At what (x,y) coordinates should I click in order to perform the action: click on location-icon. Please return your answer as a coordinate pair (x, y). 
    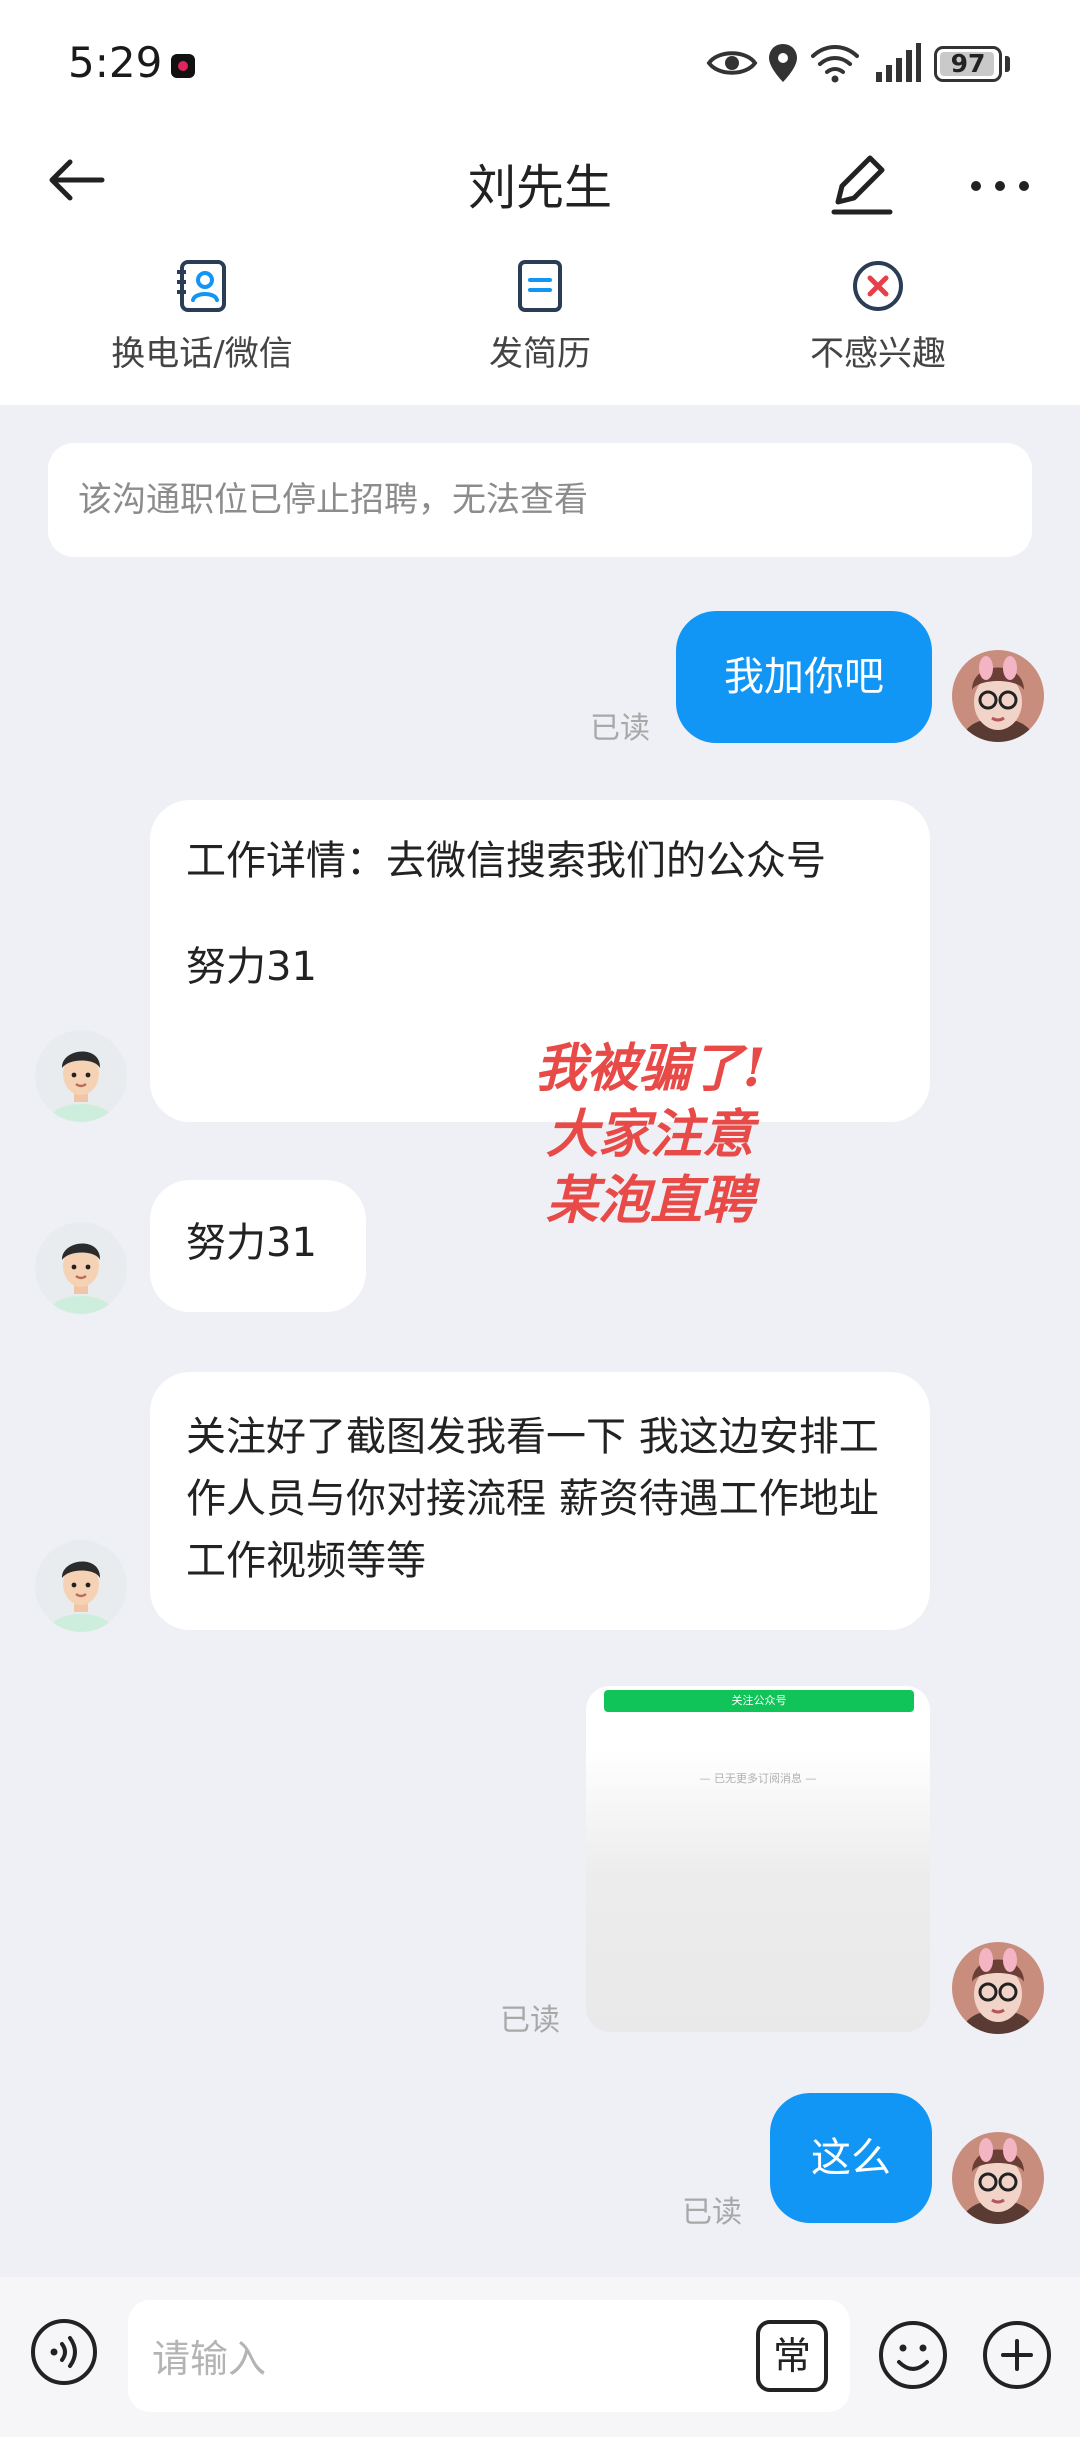
    Looking at the image, I should click on (783, 63).